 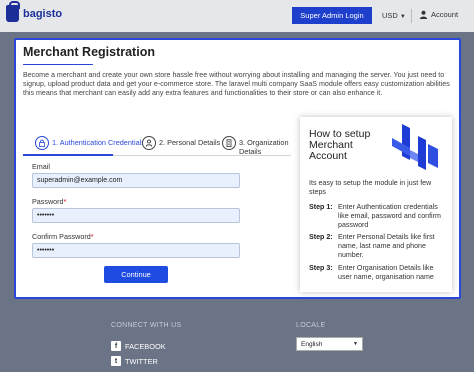 I want to click on lock-icon, so click(x=42, y=143).